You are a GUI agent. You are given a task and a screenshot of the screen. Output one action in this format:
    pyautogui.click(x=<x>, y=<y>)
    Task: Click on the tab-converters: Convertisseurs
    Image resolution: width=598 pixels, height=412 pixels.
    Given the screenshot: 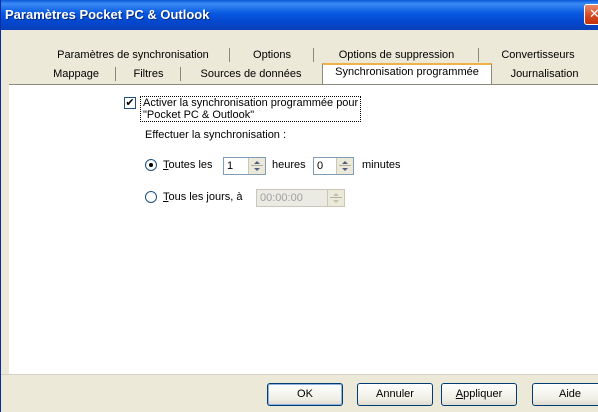 What is the action you would take?
    pyautogui.click(x=538, y=56)
    